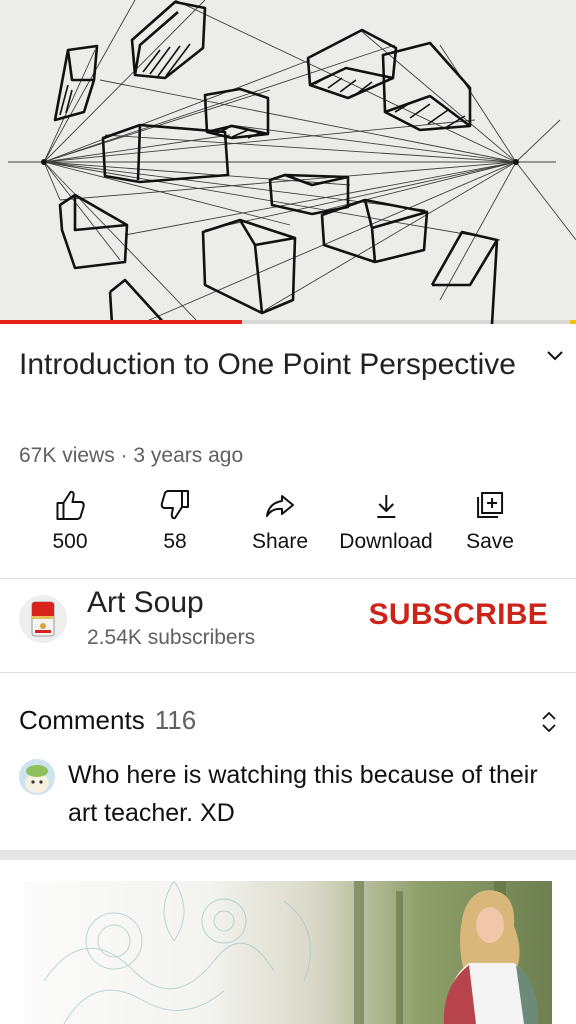  Describe the element at coordinates (386, 541) in the screenshot. I see `download-label: Download` at that location.